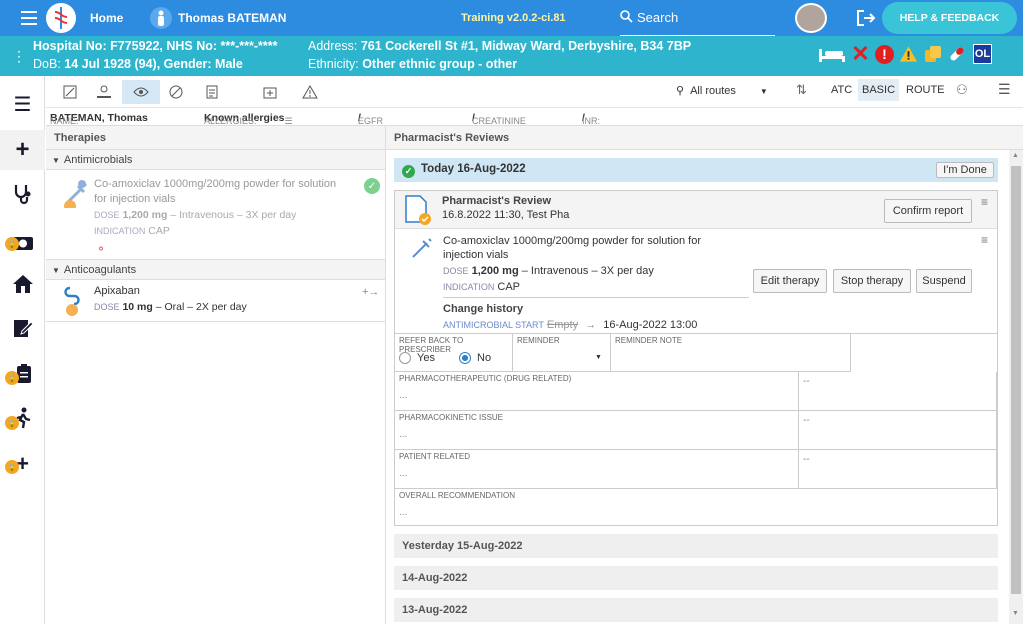  Describe the element at coordinates (215, 270) in the screenshot. I see `group-anticoagulants: ▼ Anticoagulants` at that location.